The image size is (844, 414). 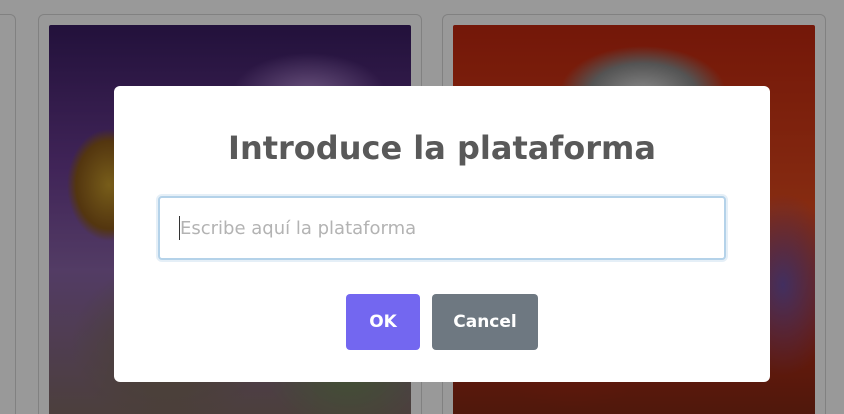 I want to click on ok-button: OK, so click(x=383, y=322).